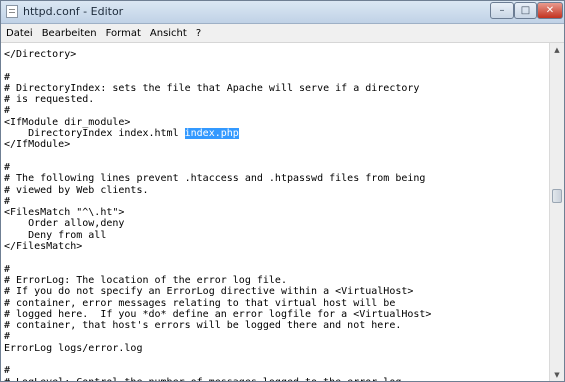 The width and height of the screenshot is (565, 382). Describe the element at coordinates (211, 134) in the screenshot. I see `selected-text: index.php` at that location.